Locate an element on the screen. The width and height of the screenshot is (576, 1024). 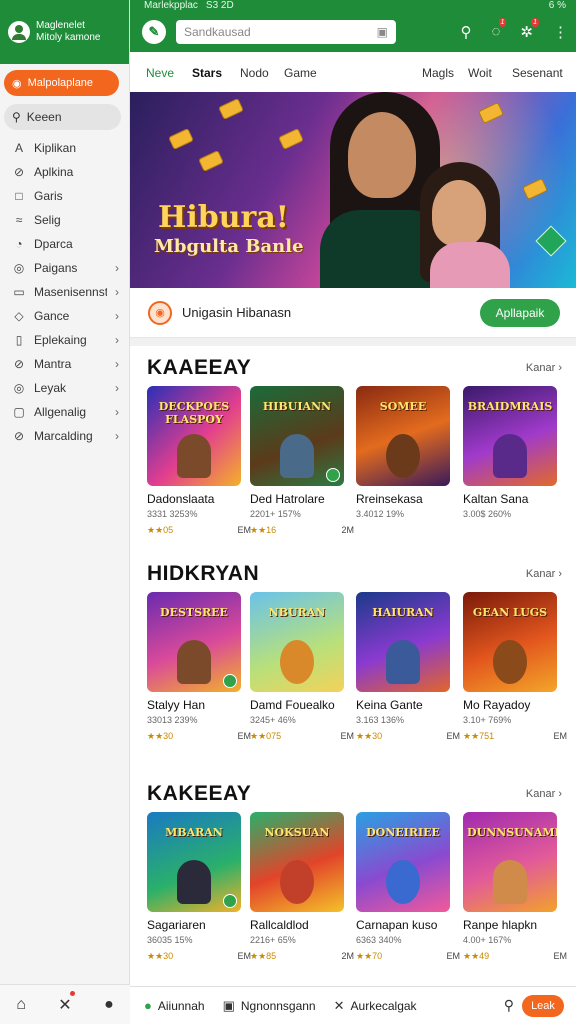
app-logo: ✎ is located at coordinates (154, 32).